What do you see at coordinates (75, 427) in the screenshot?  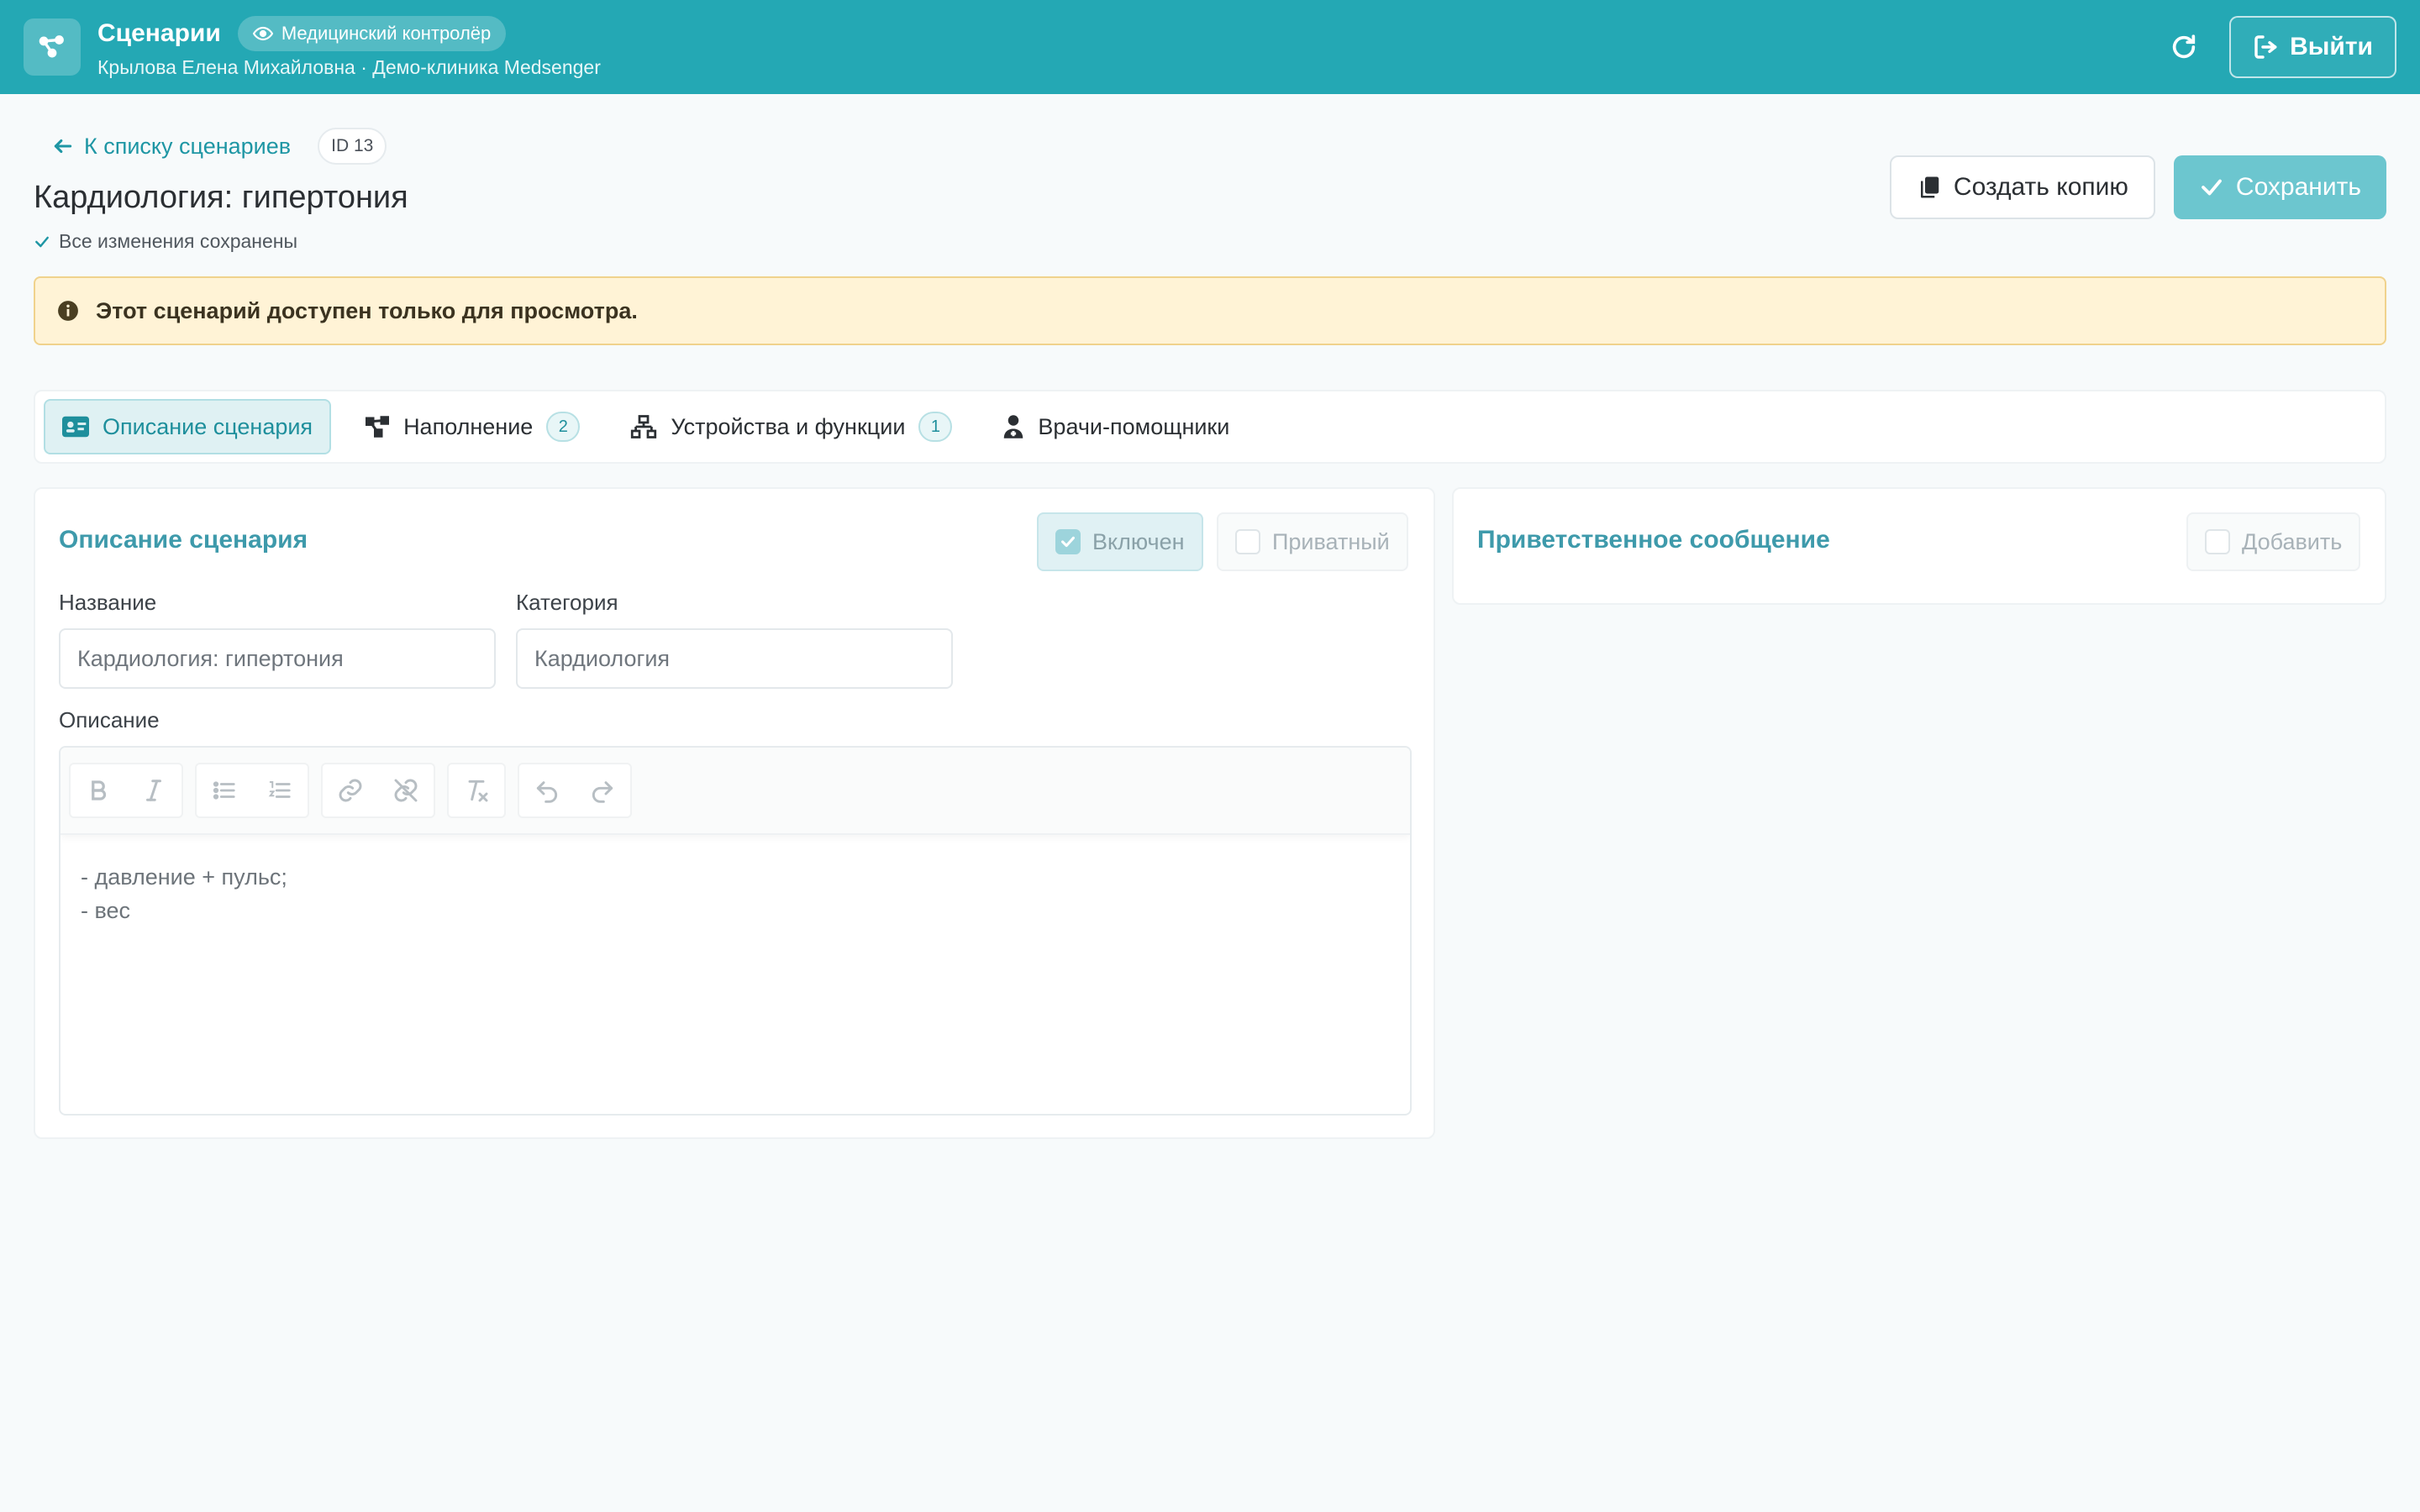 I see `id-card-icon` at bounding box center [75, 427].